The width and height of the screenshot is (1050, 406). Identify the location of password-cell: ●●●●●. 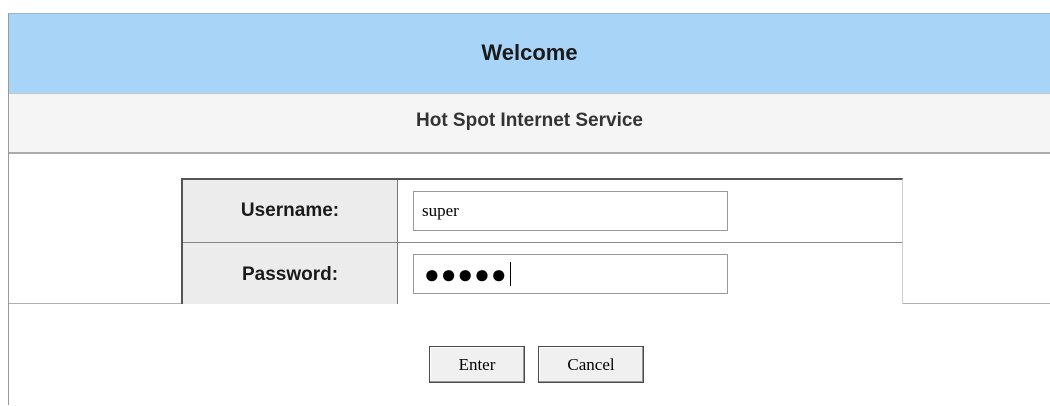
(650, 274).